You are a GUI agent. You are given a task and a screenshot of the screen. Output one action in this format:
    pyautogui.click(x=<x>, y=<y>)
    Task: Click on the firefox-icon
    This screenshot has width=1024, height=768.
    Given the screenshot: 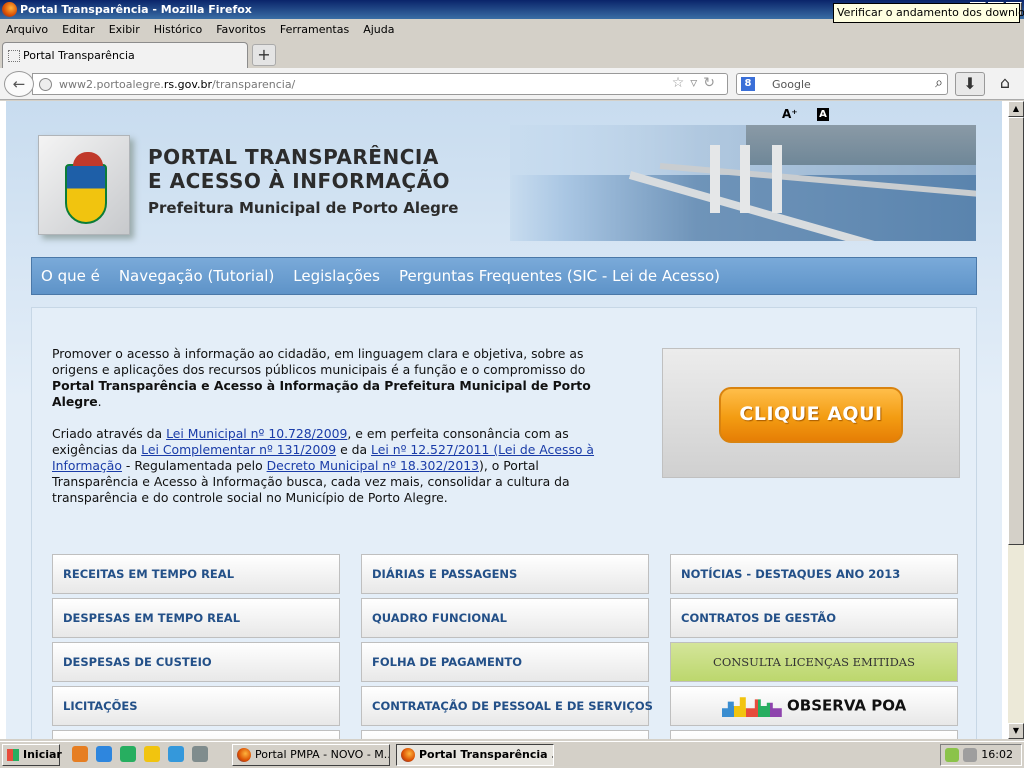 What is the action you would take?
    pyautogui.click(x=9, y=9)
    